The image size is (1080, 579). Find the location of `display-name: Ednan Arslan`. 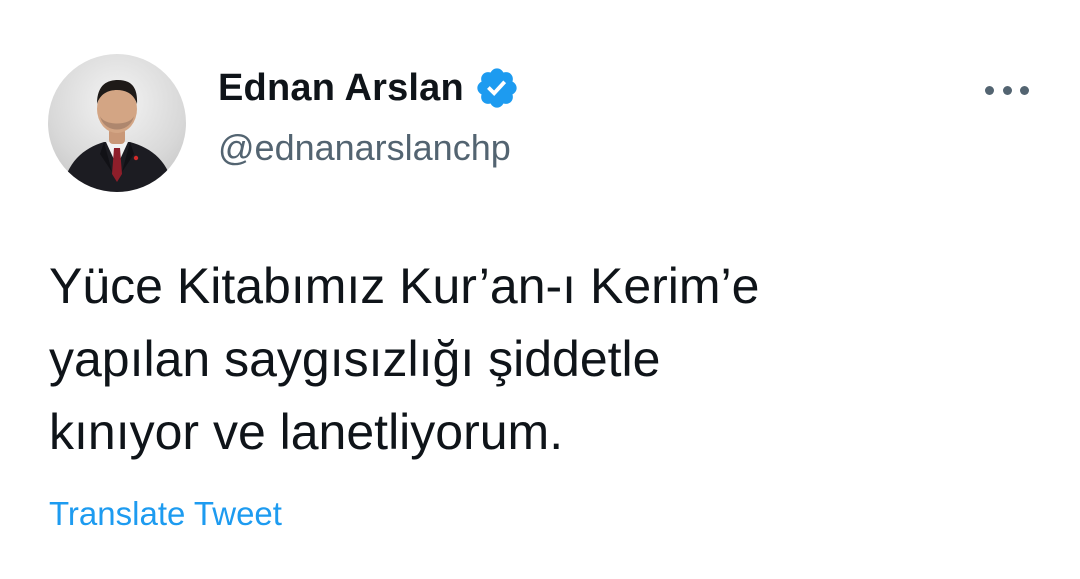

display-name: Ednan Arslan is located at coordinates (341, 88).